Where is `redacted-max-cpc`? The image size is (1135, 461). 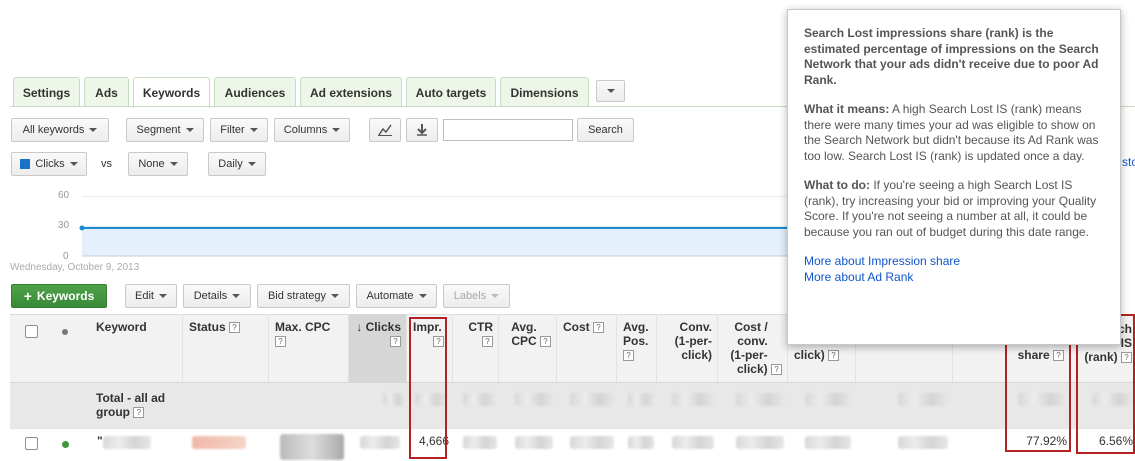 redacted-max-cpc is located at coordinates (312, 447).